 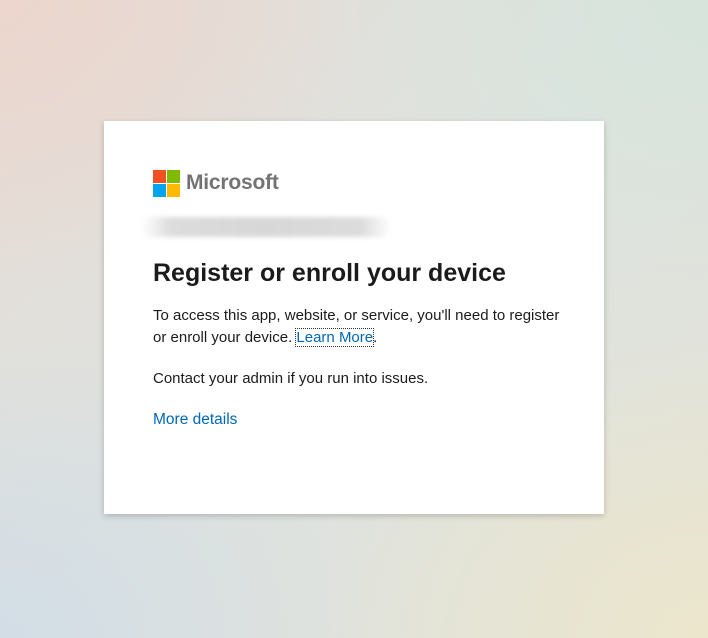 I want to click on logo-blue-square, so click(x=159, y=190).